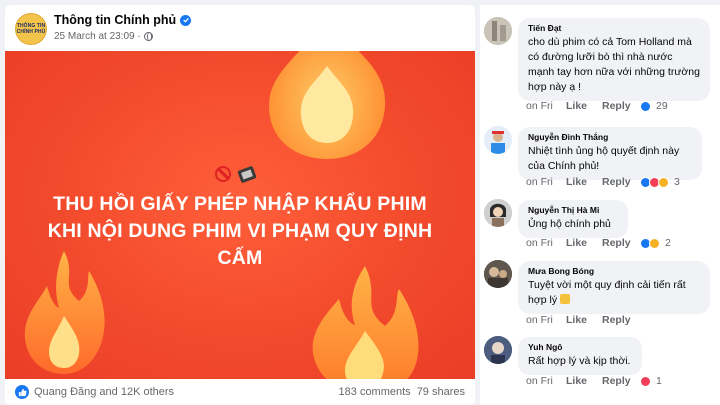 The width and height of the screenshot is (720, 405). What do you see at coordinates (247, 174) in the screenshot?
I see `film-icon` at bounding box center [247, 174].